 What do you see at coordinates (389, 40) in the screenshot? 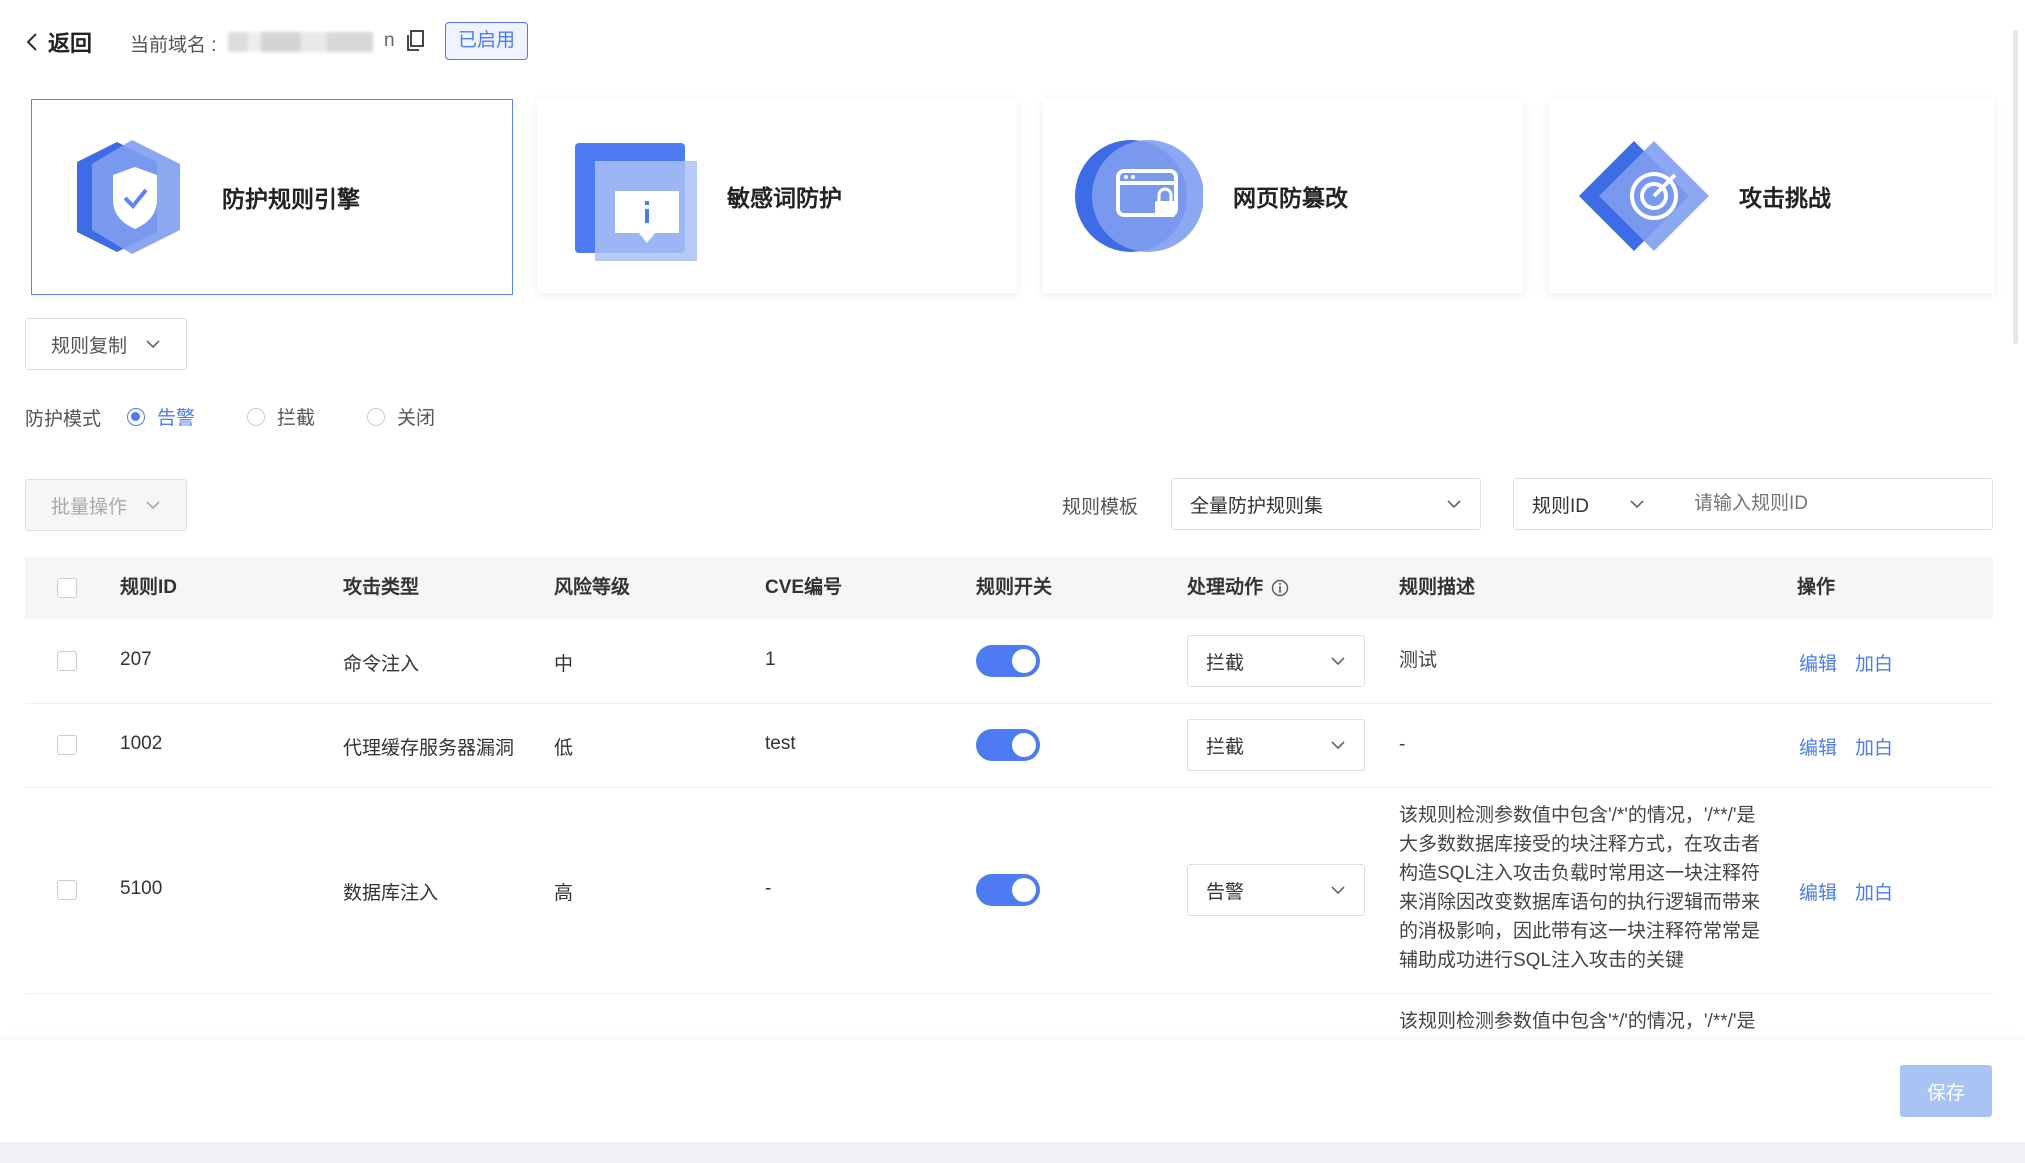
I see `domain-value-tail: n` at bounding box center [389, 40].